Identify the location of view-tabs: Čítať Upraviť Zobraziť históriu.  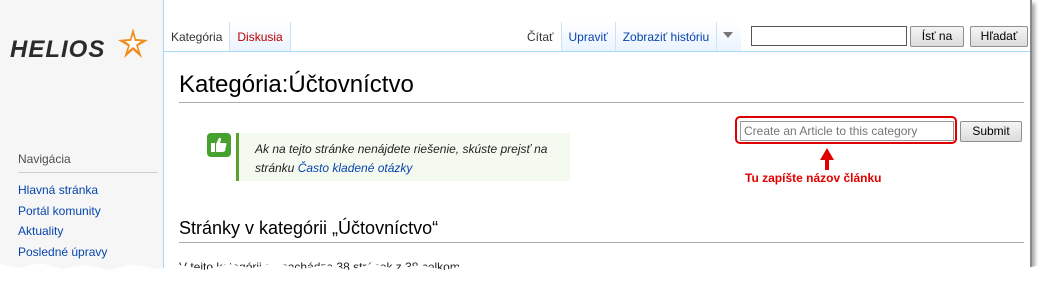
(631, 36).